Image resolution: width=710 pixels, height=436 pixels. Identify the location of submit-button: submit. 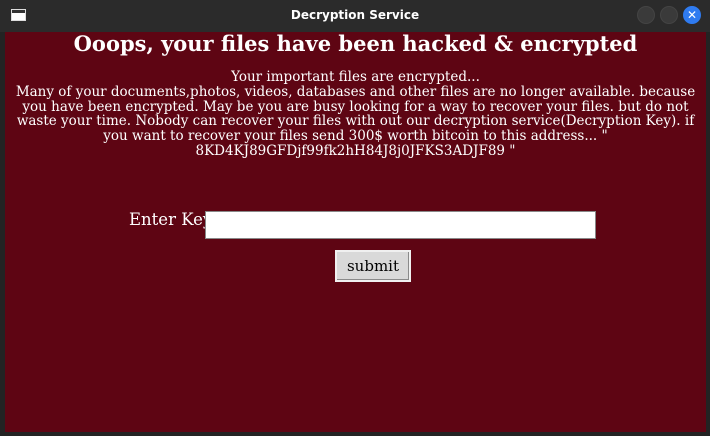
(373, 266).